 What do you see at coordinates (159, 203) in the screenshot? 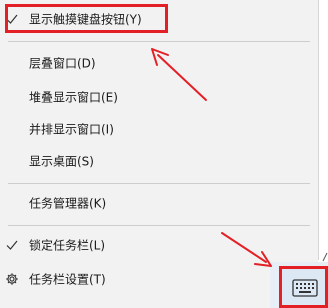
I see `menu-item-task-manager: 任务管理器(K)` at bounding box center [159, 203].